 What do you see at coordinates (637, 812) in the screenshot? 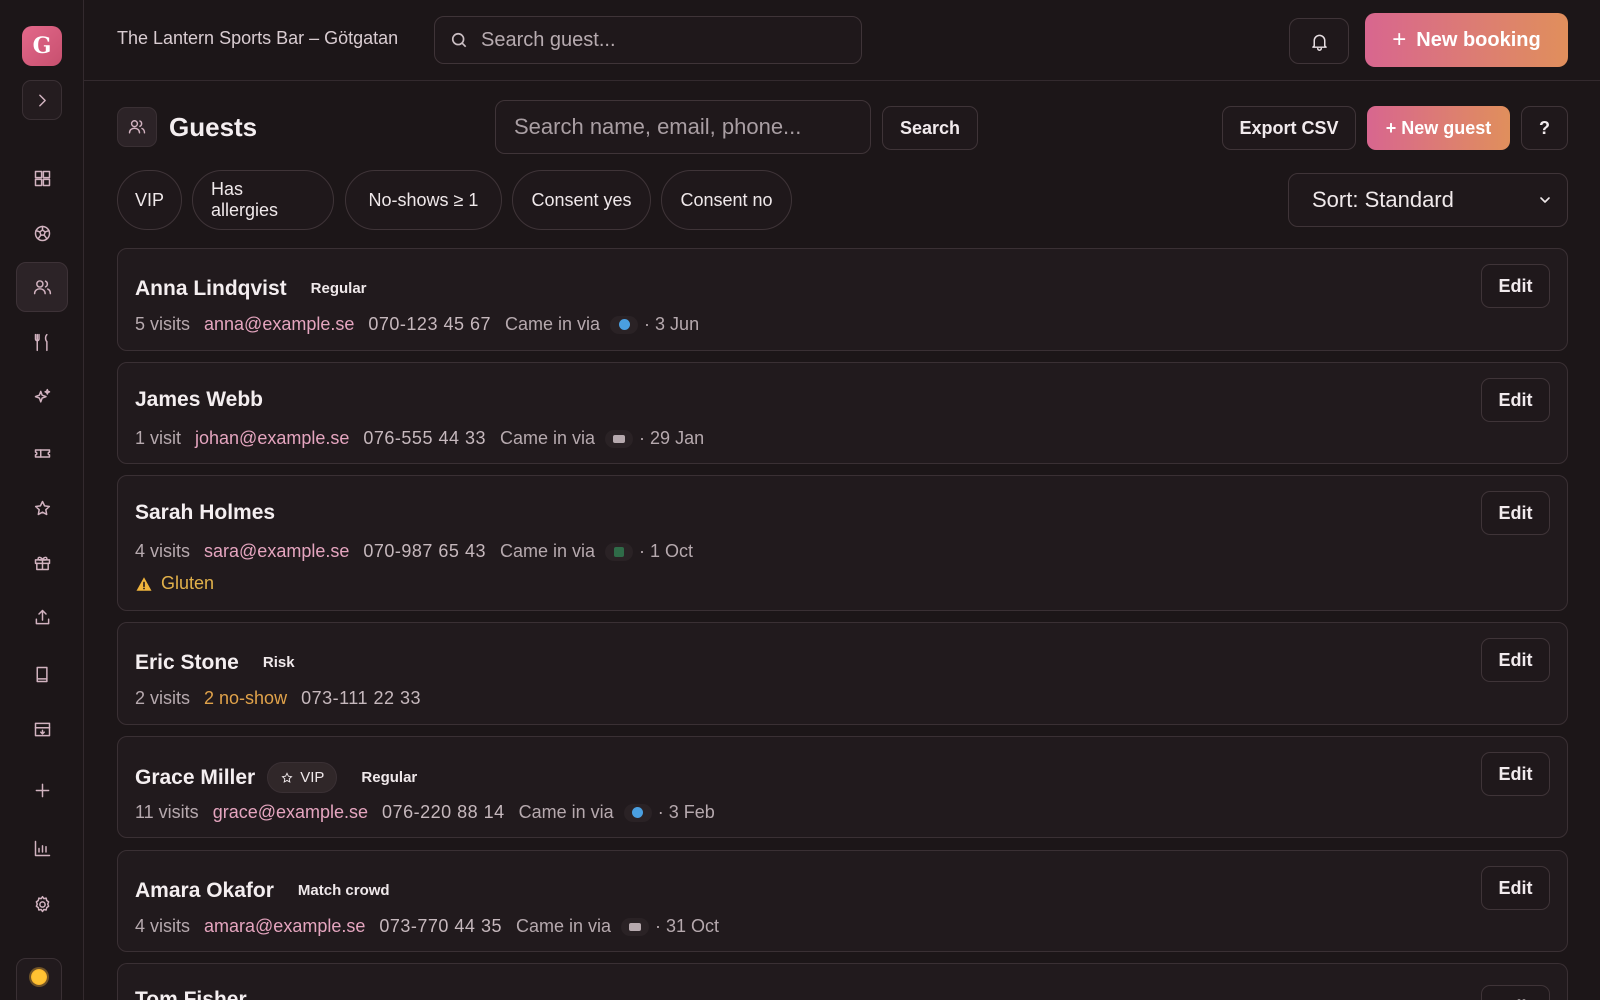
I see `source-web-icon` at bounding box center [637, 812].